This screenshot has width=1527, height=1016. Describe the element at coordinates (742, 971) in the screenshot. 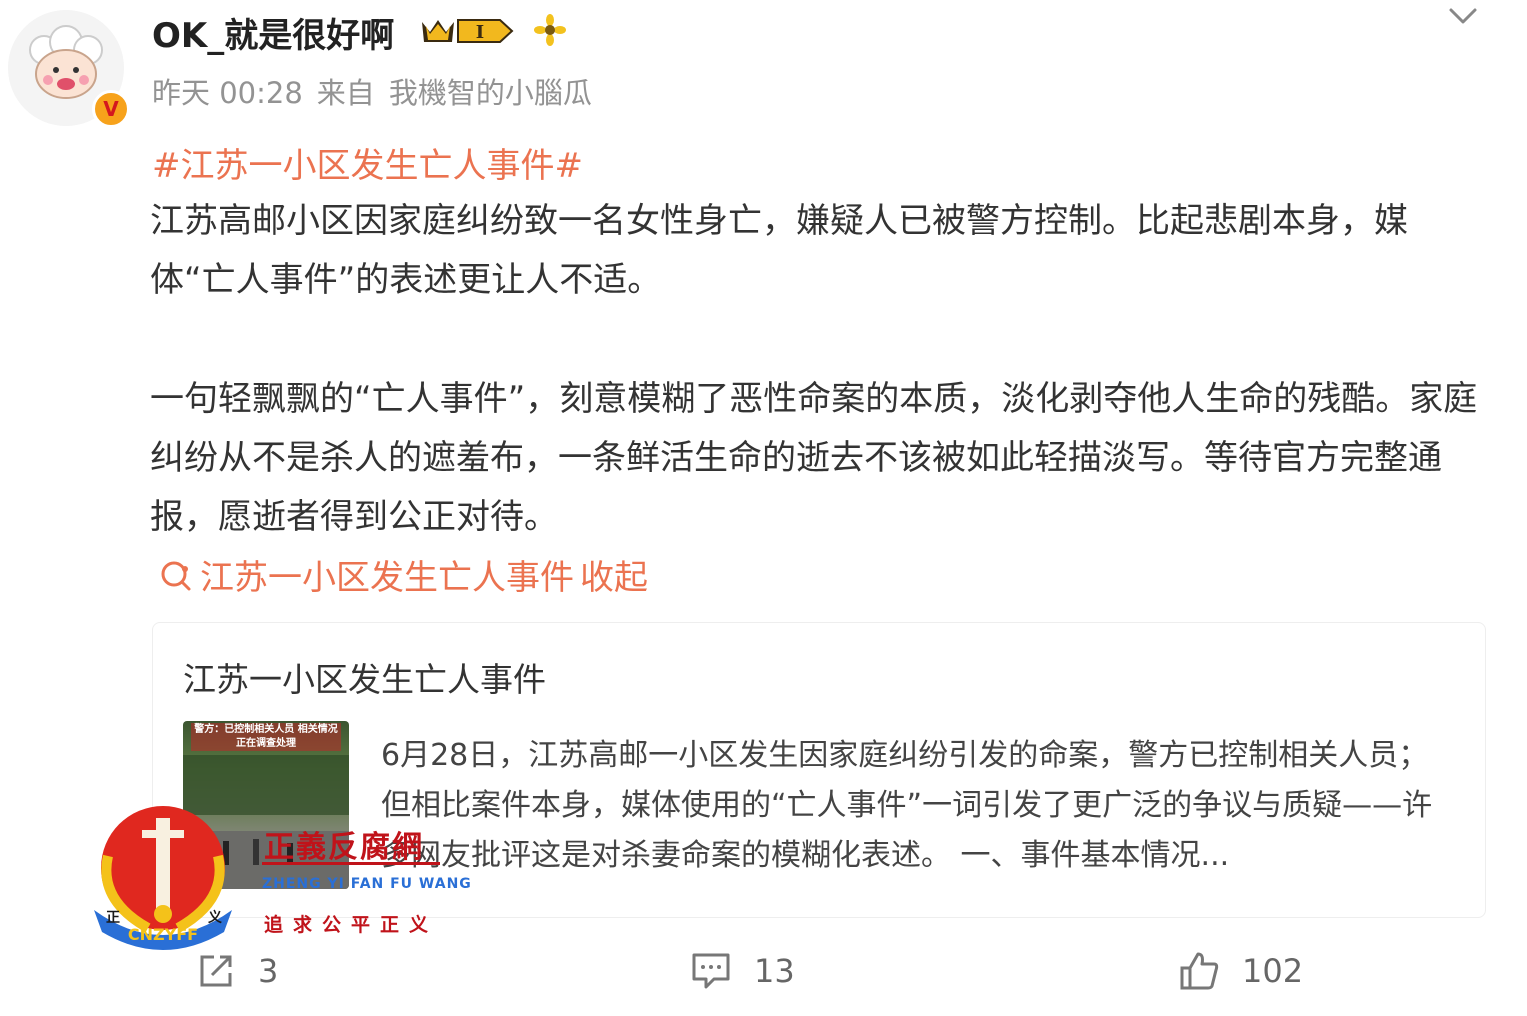

I see `comment-button: 13` at that location.